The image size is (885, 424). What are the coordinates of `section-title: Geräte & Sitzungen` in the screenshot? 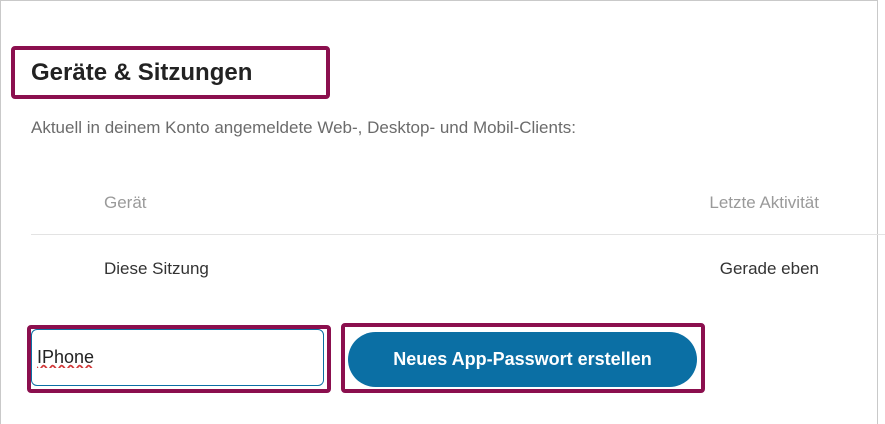 It's located at (142, 72).